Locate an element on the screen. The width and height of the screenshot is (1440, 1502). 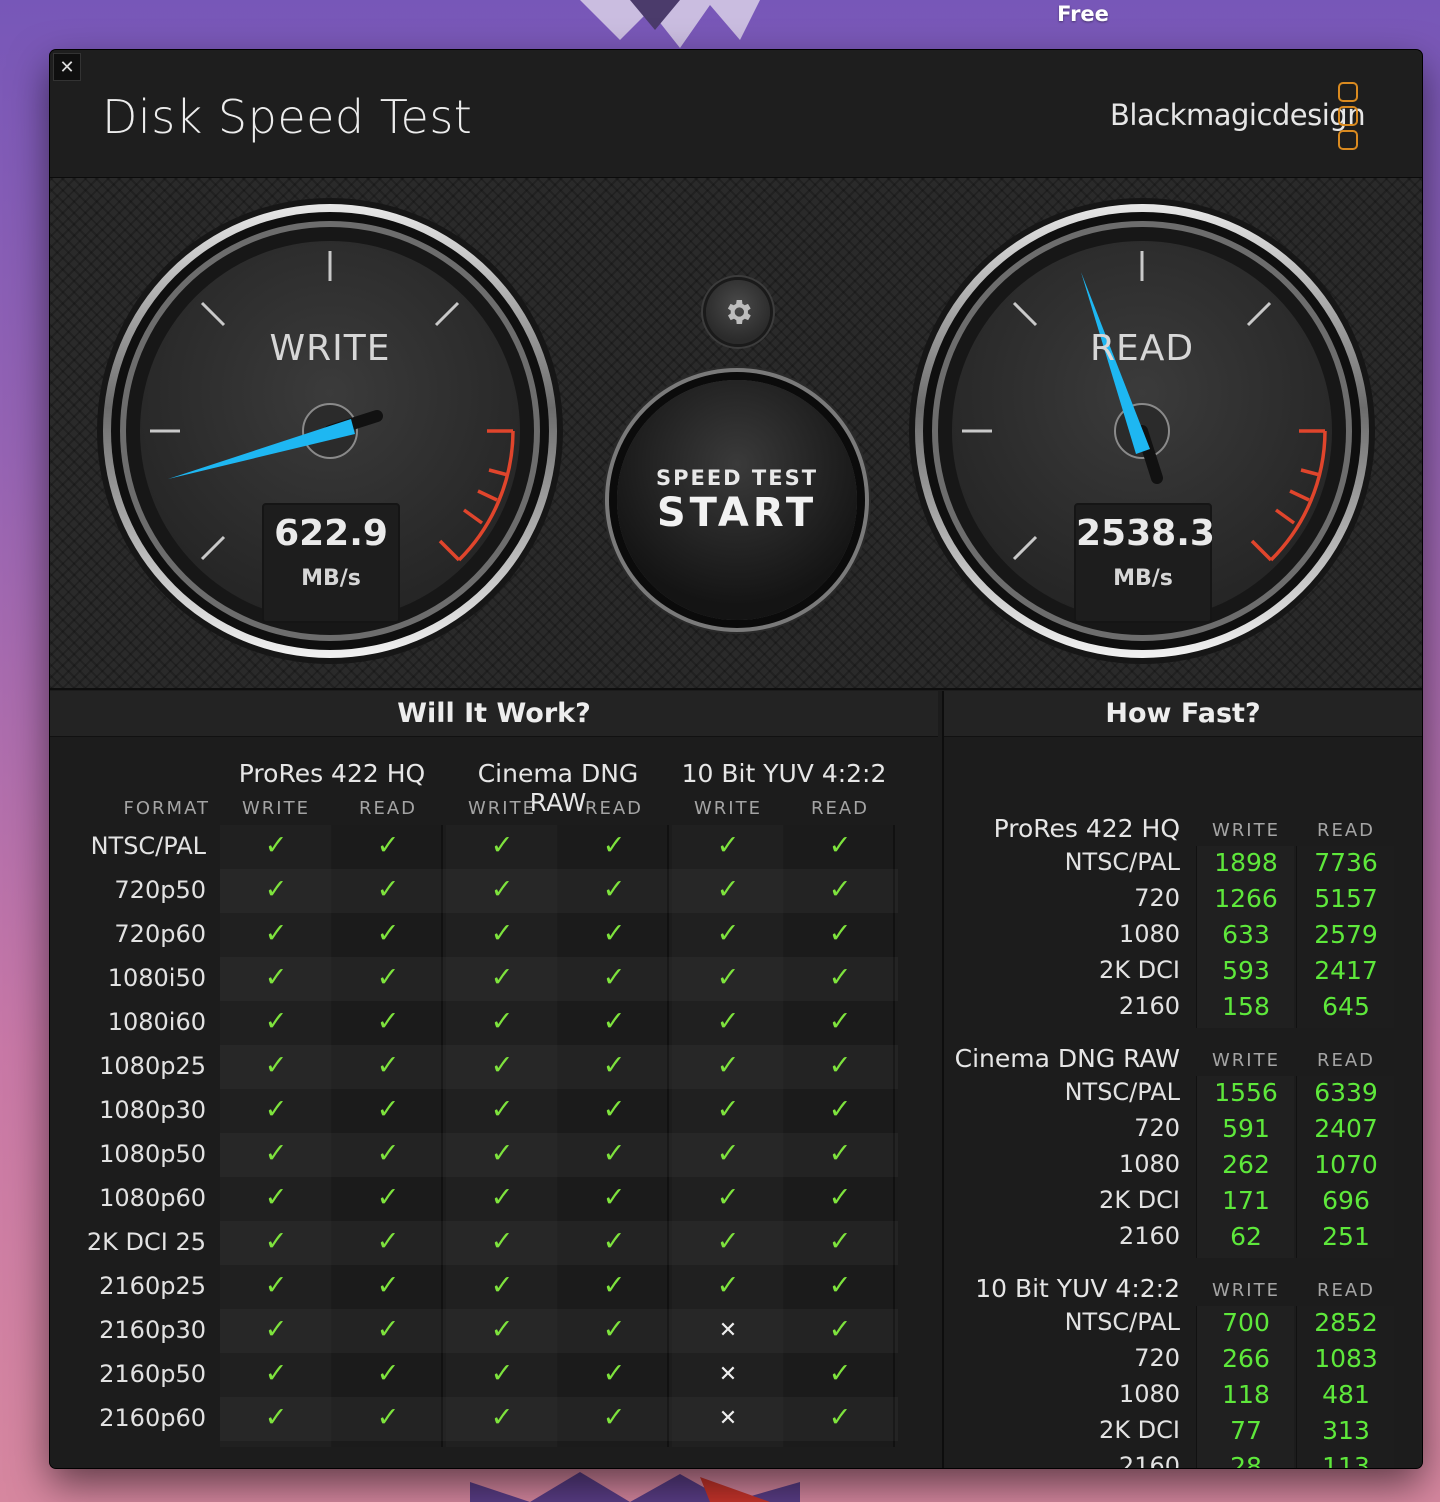
fps-write-value: 1898 is located at coordinates (1246, 862).